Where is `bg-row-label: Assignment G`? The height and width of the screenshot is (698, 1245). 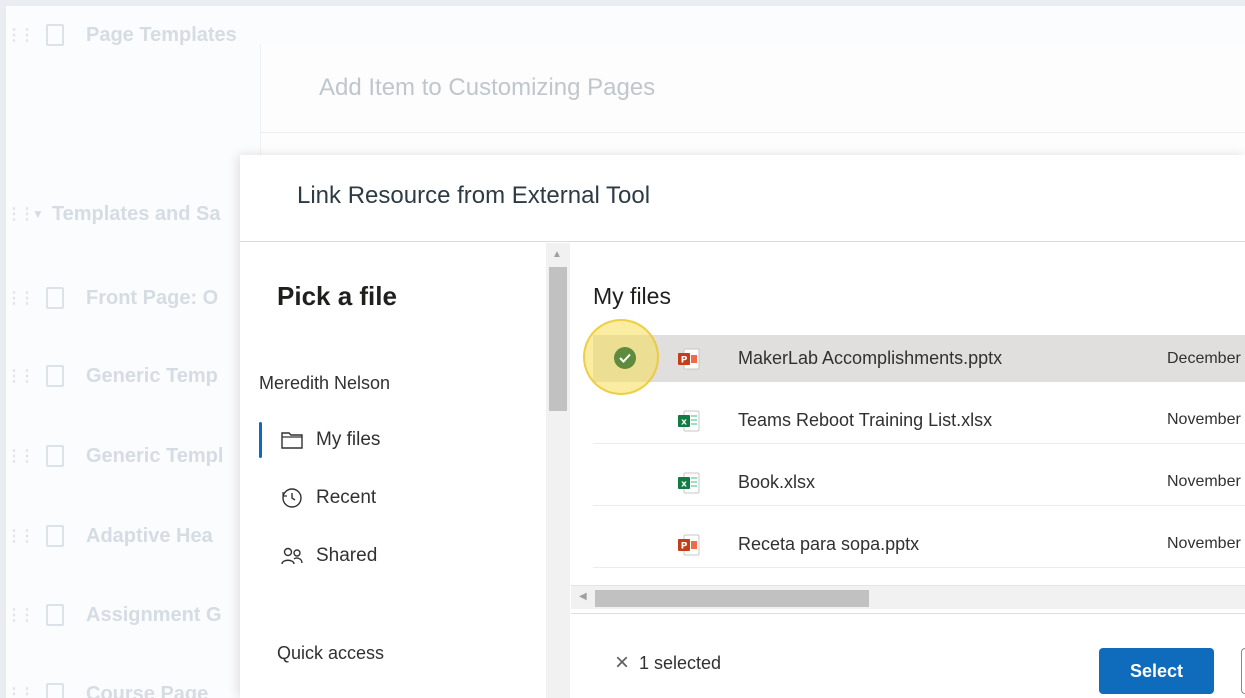 bg-row-label: Assignment G is located at coordinates (154, 614).